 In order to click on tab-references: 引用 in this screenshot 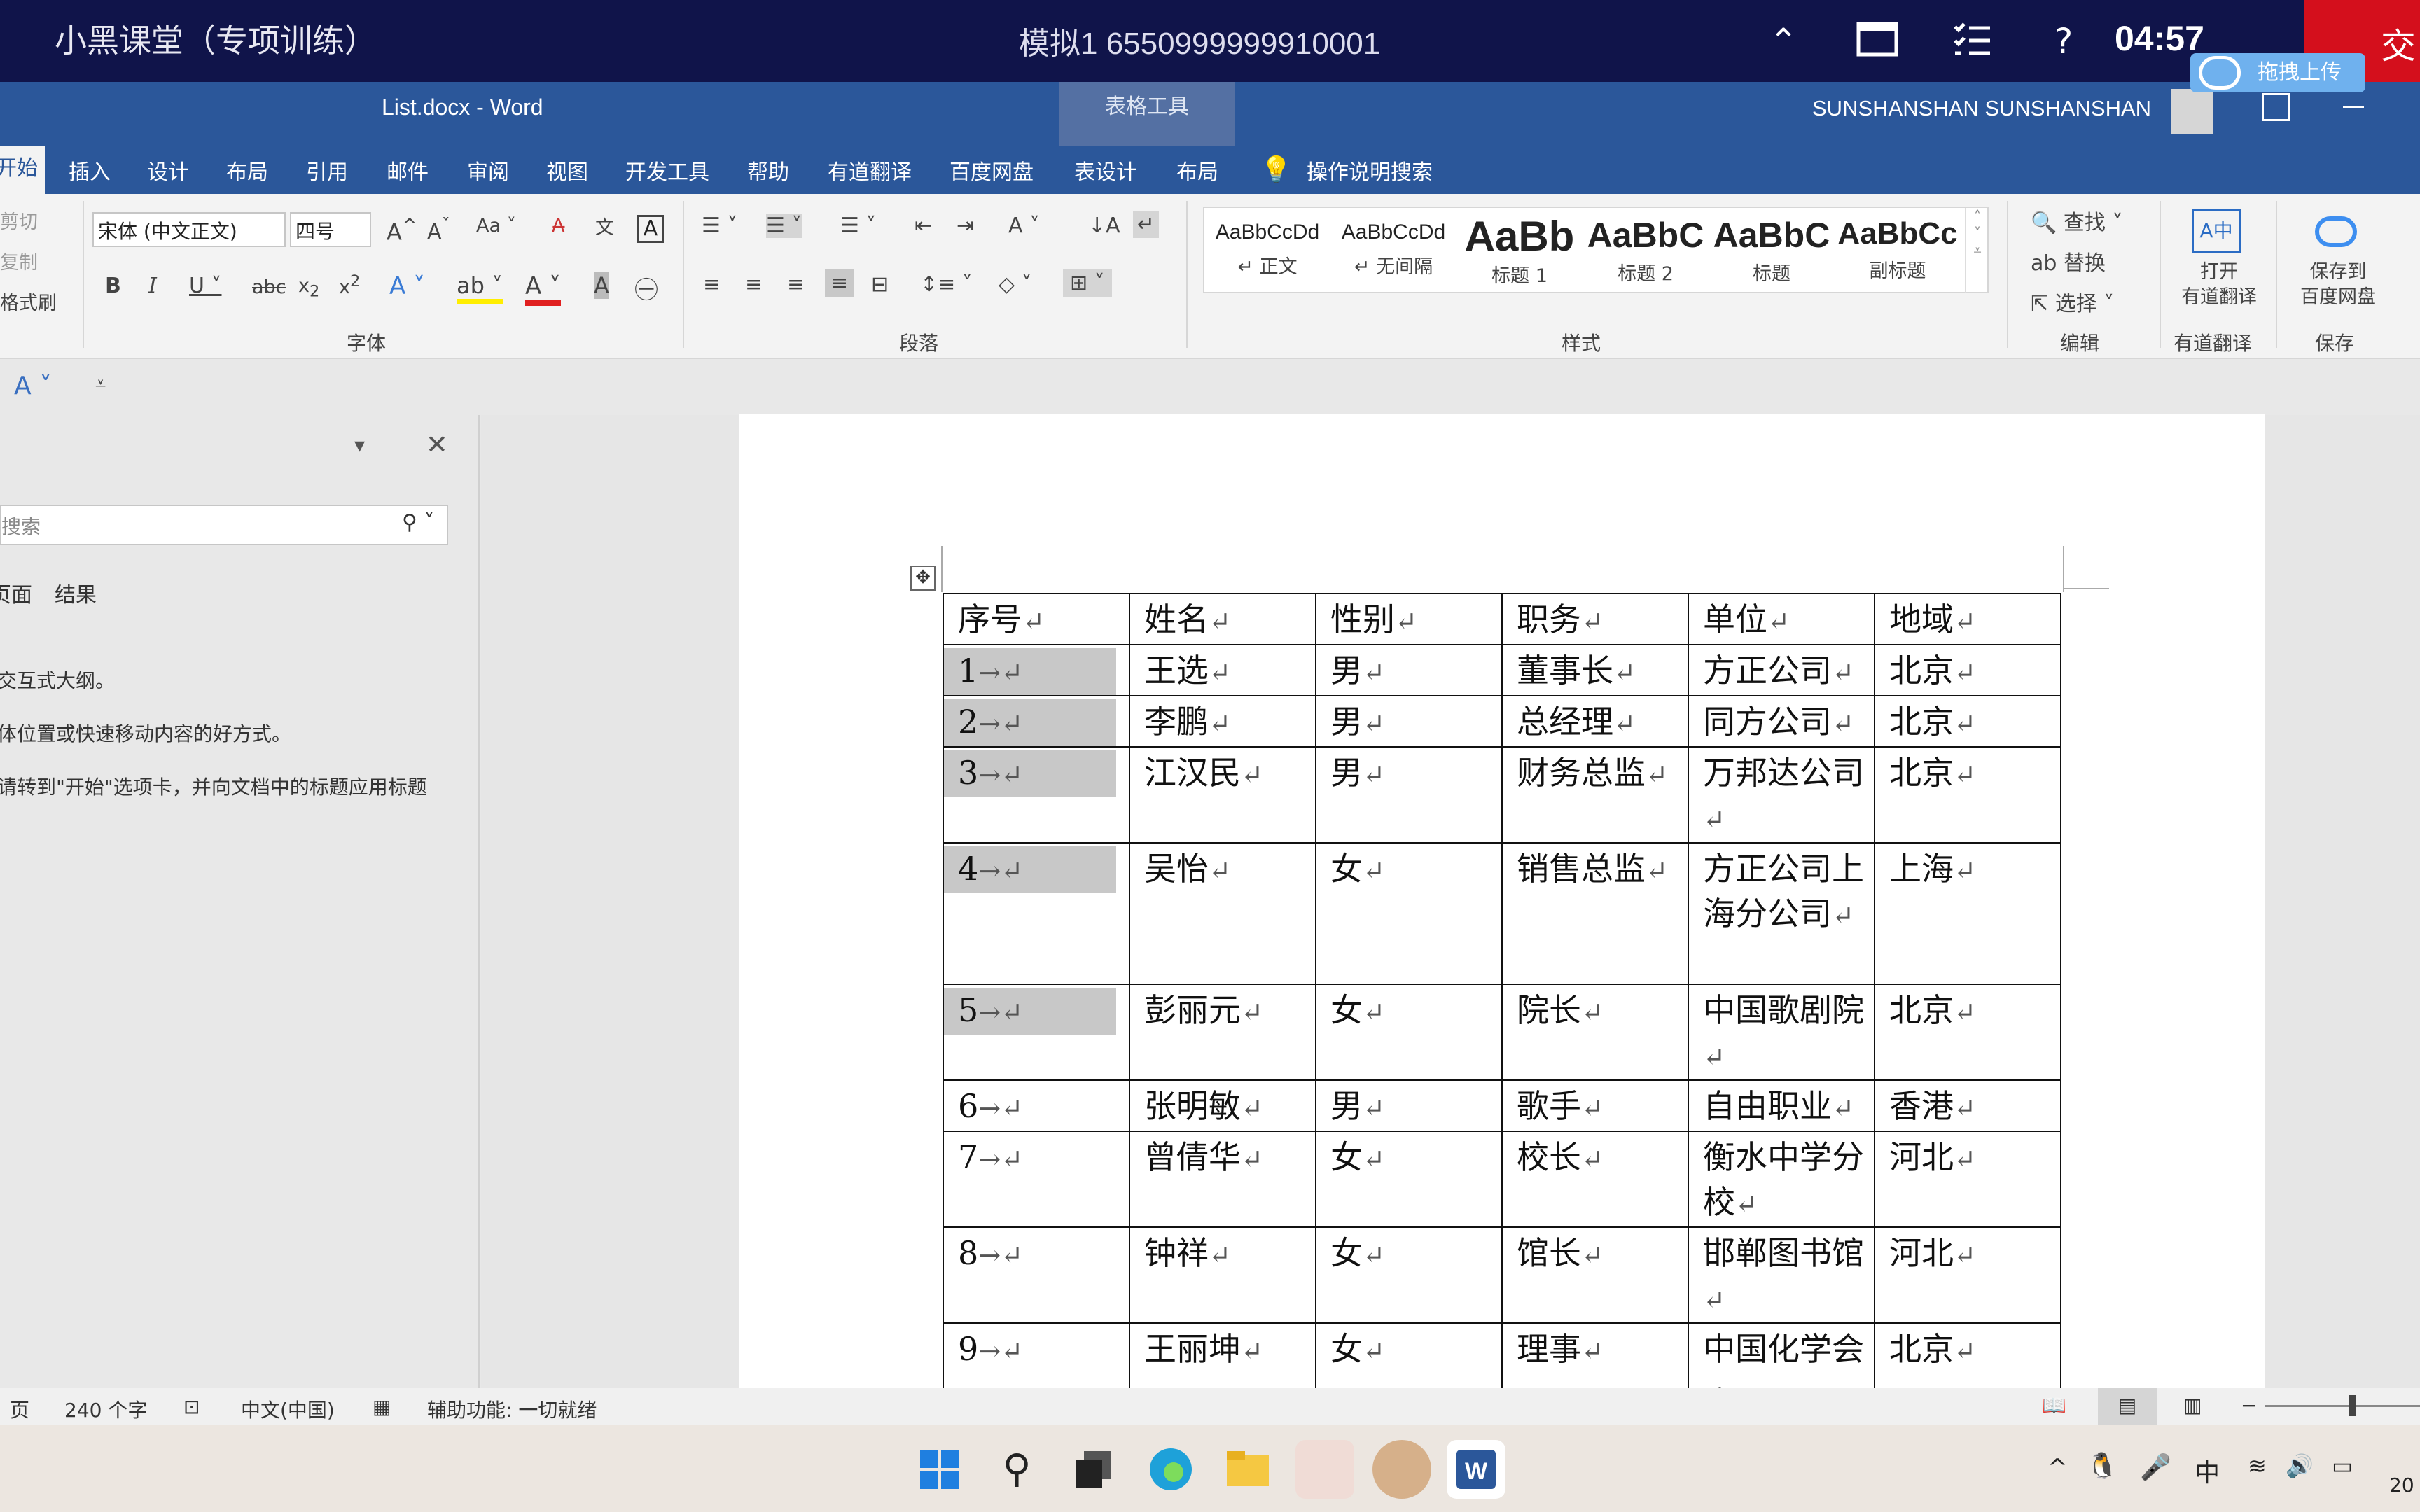, I will do `click(327, 170)`.